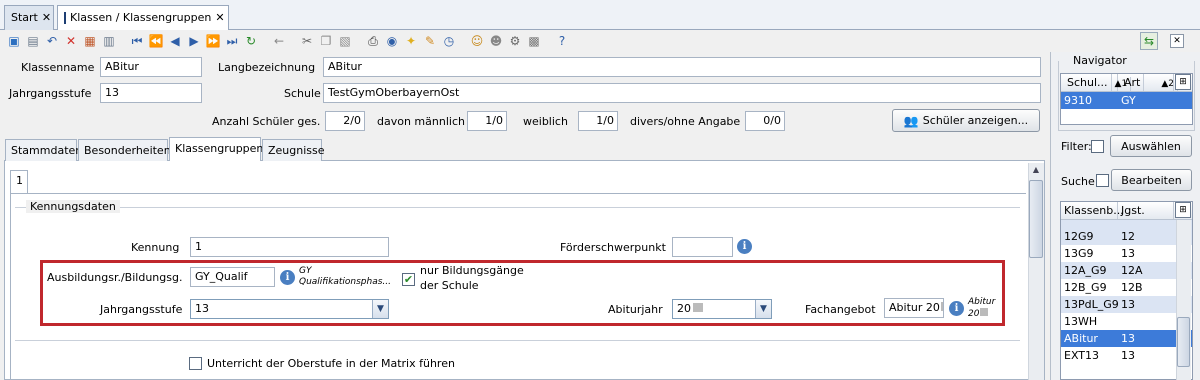  I want to click on jahrgang-combo: 13 ▼, so click(289, 309).